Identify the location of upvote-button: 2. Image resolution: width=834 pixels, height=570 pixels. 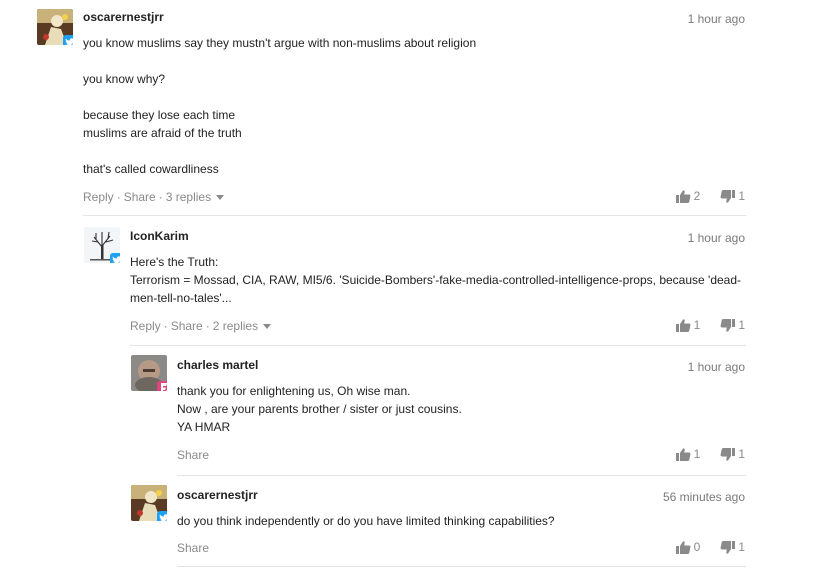
(688, 196).